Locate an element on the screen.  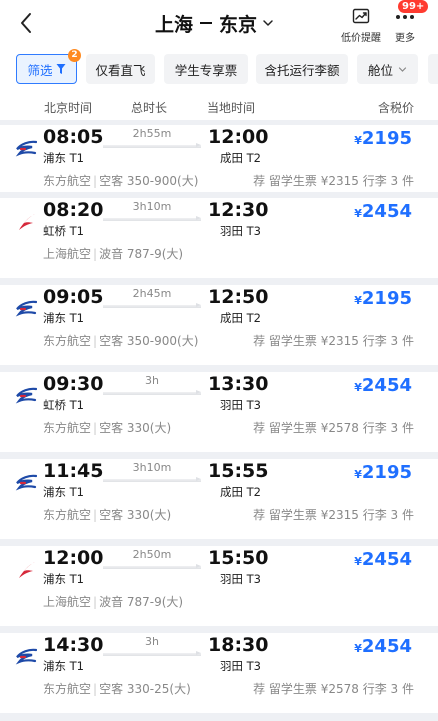
arrival-time: 15:50 is located at coordinates (238, 558).